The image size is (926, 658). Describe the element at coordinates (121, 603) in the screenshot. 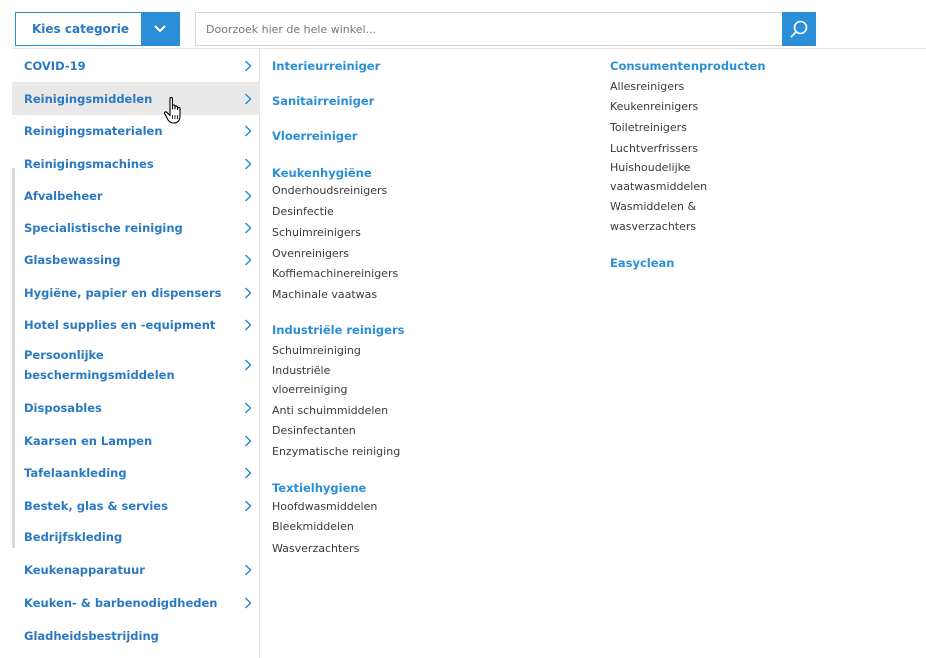

I see `sidebar-item-label: Keuken- & barbenodigdheden` at that location.